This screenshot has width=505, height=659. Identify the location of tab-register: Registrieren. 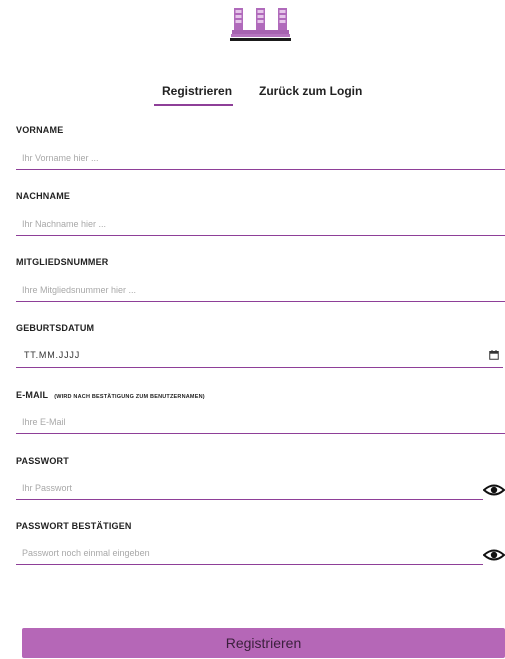
(197, 91).